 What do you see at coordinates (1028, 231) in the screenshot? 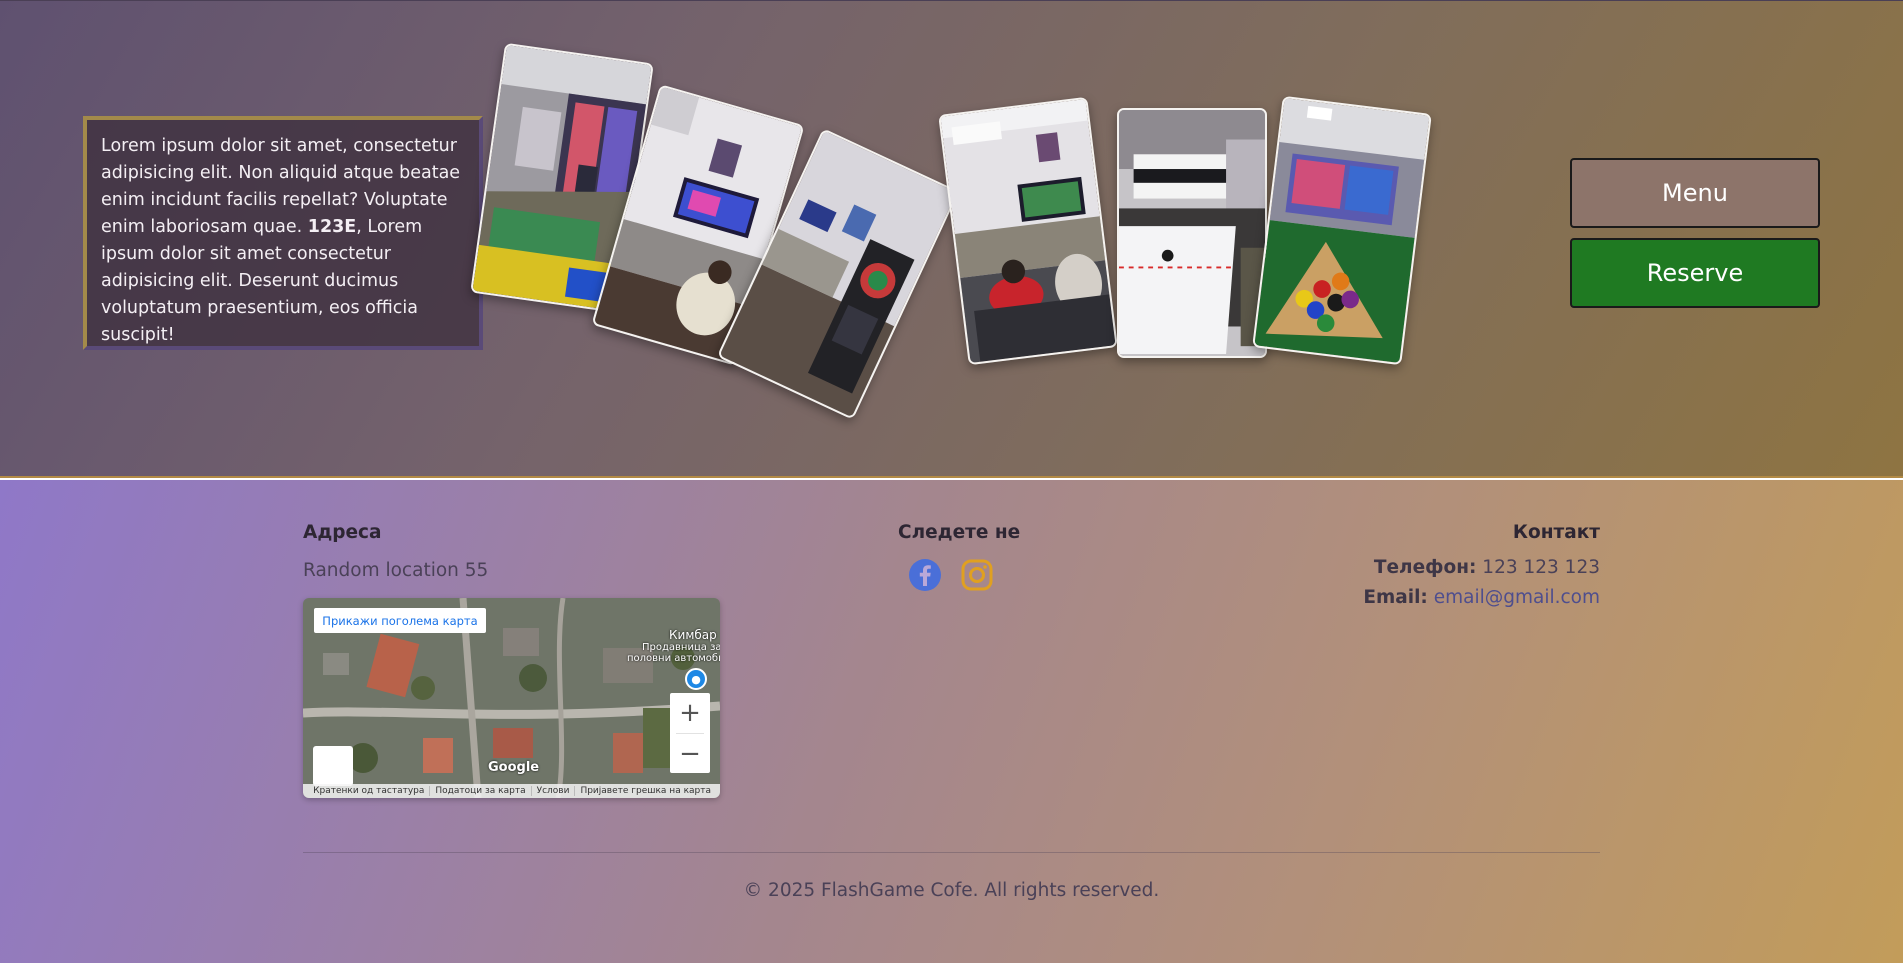
I see `photo-players-watching-tv` at bounding box center [1028, 231].